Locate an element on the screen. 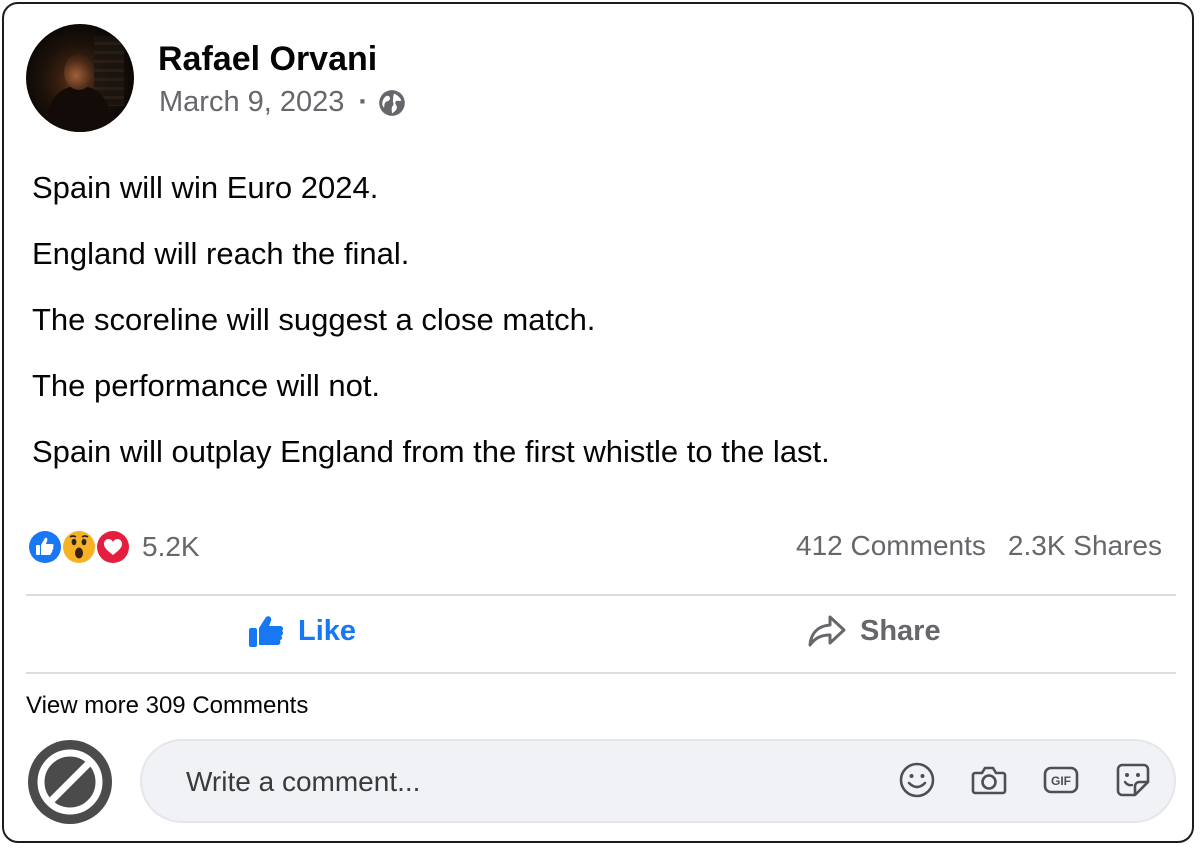 This screenshot has width=1200, height=849. wow-reaction-icon is located at coordinates (79, 547).